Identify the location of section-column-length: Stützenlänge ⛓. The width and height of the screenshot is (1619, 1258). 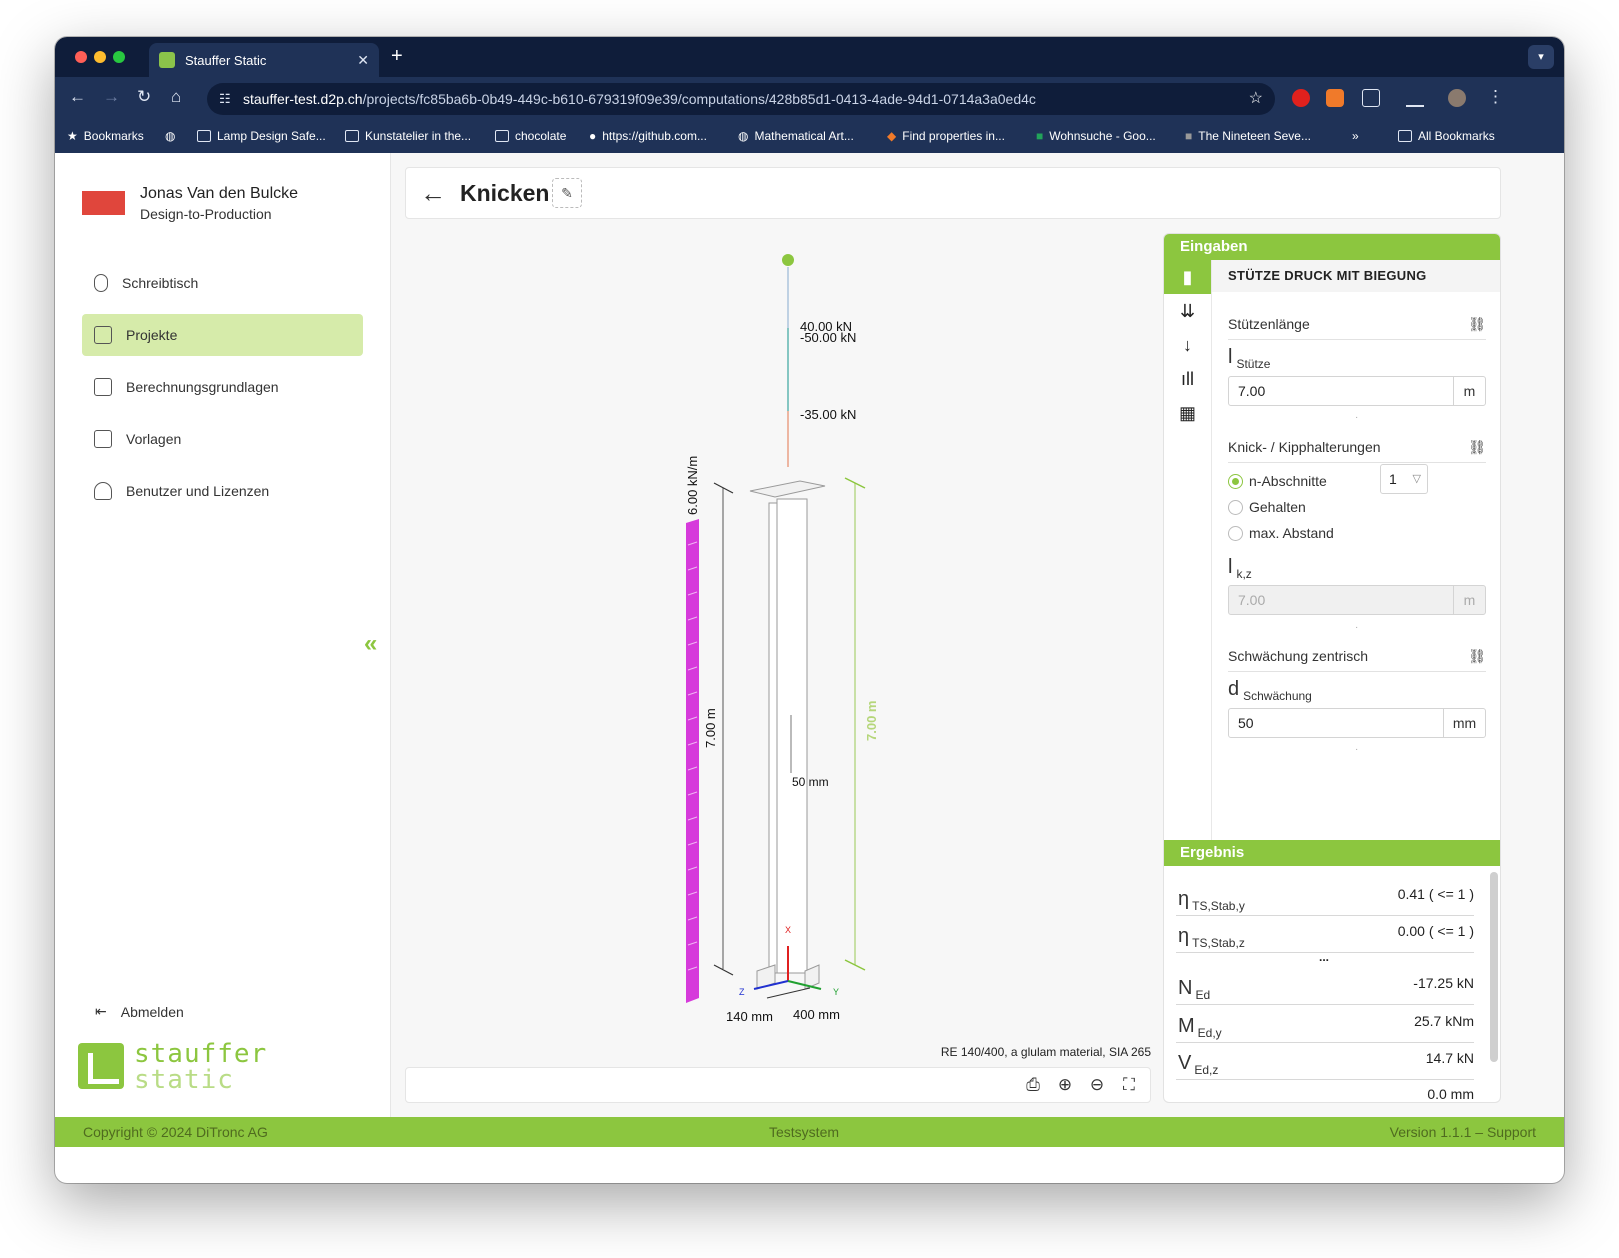
(1357, 328).